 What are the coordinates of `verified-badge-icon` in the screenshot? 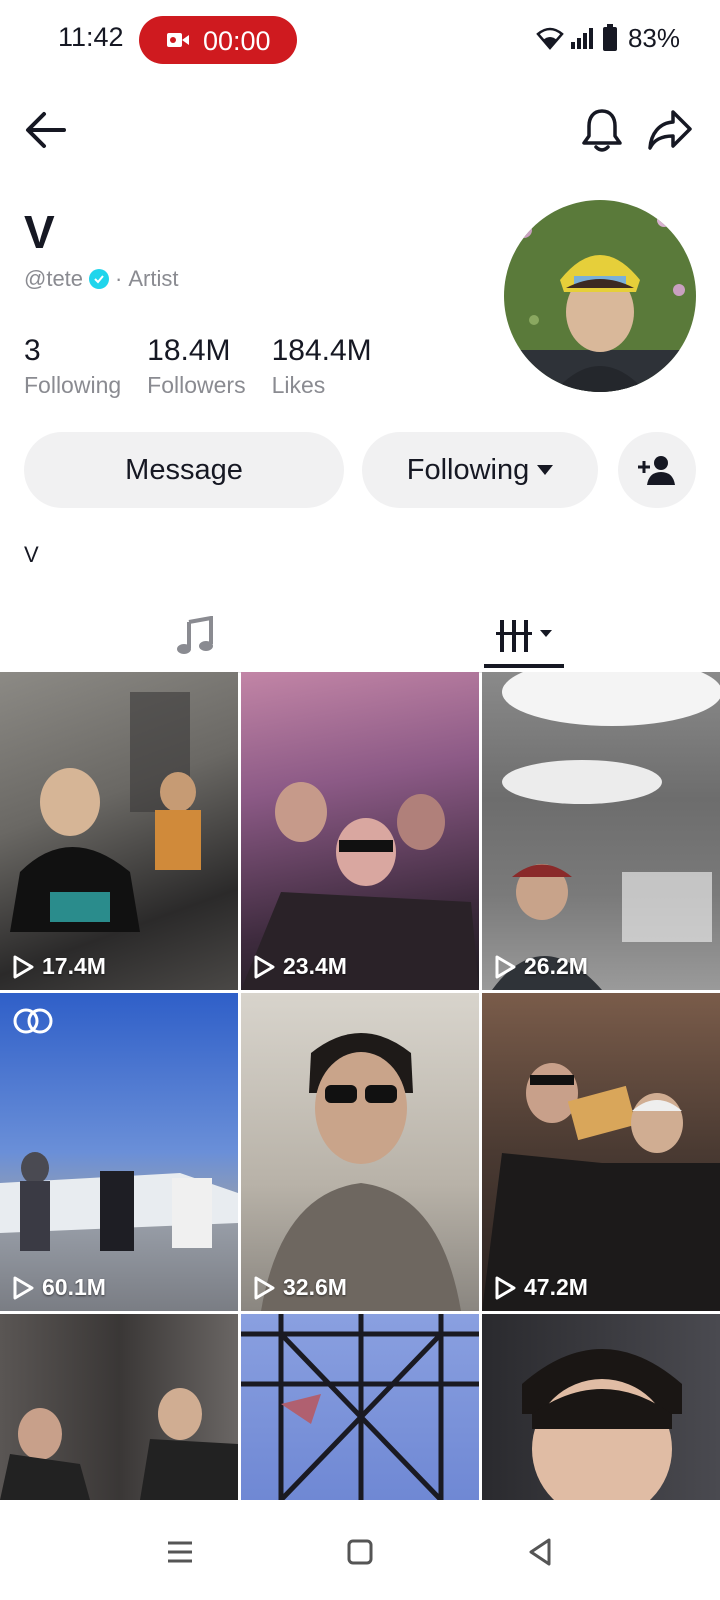 It's located at (99, 279).